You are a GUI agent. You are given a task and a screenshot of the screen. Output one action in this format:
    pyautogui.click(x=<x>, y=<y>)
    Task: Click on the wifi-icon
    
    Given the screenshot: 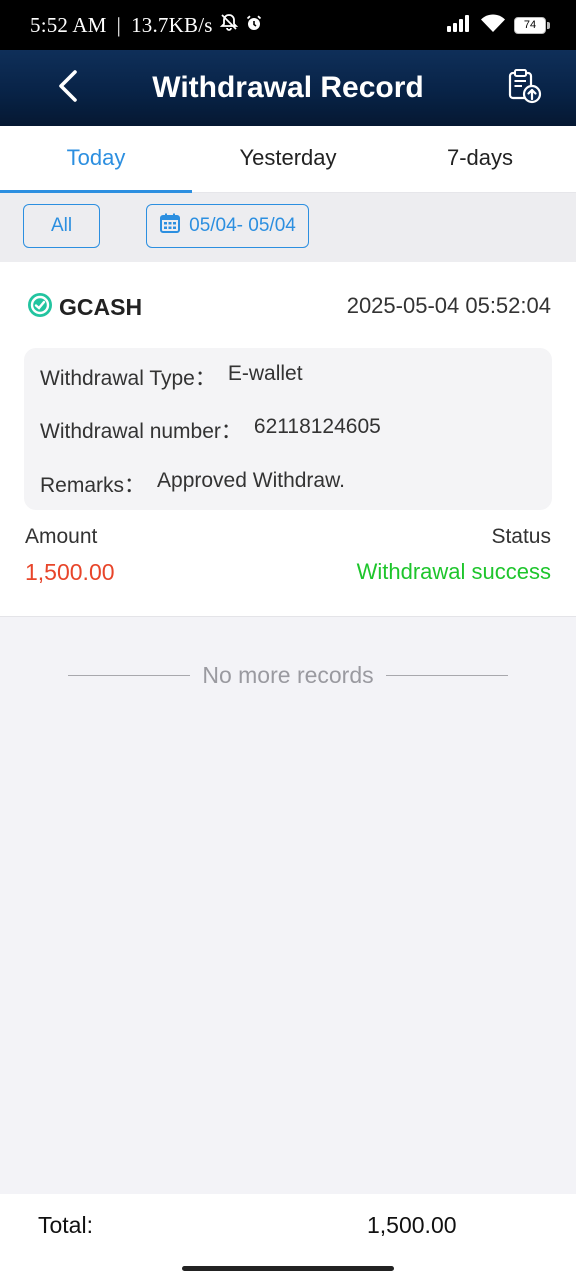 What is the action you would take?
    pyautogui.click(x=493, y=25)
    